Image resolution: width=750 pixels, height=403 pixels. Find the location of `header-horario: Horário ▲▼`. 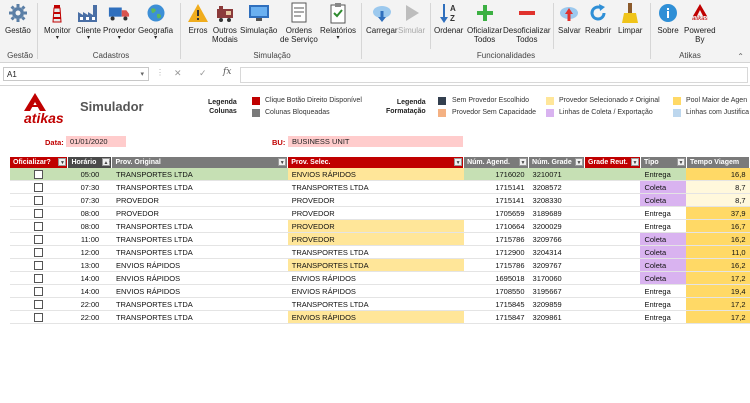

header-horario: Horário ▲▼ is located at coordinates (90, 162).